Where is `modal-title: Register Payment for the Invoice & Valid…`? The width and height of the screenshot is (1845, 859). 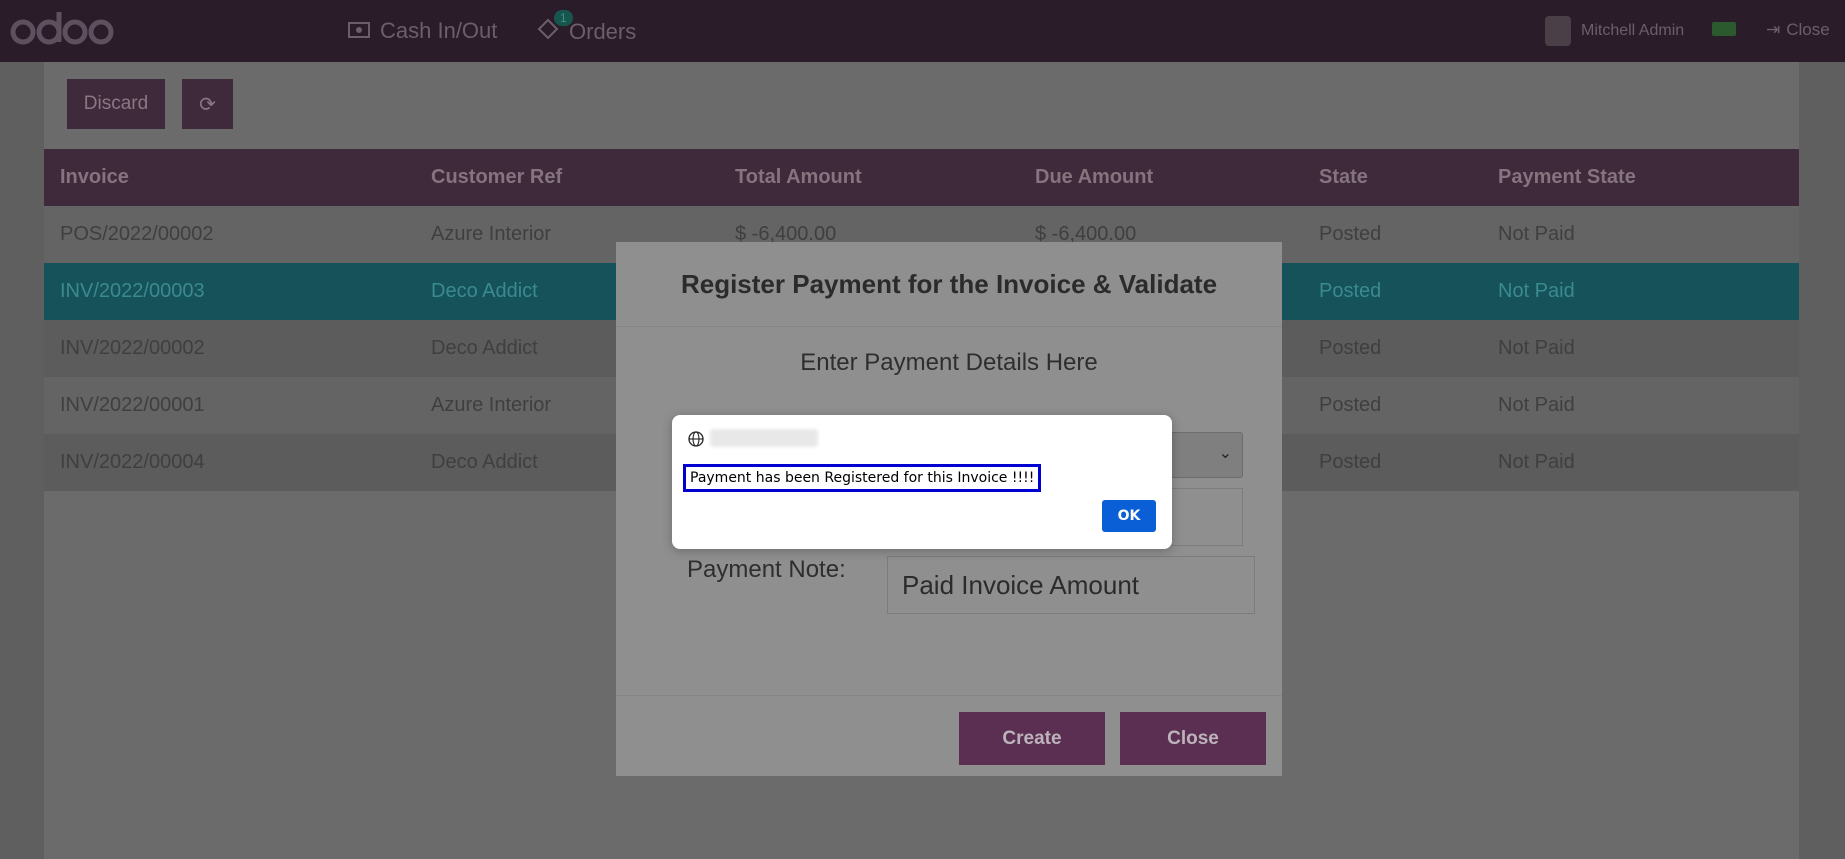
modal-title: Register Payment for the Invoice & Valid… is located at coordinates (949, 284).